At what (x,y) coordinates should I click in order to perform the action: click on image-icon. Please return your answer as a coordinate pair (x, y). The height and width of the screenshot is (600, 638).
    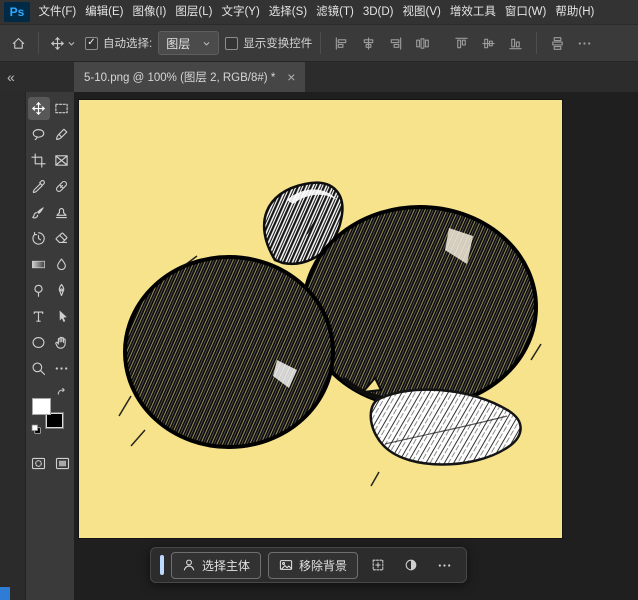
    Looking at the image, I should click on (286, 565).